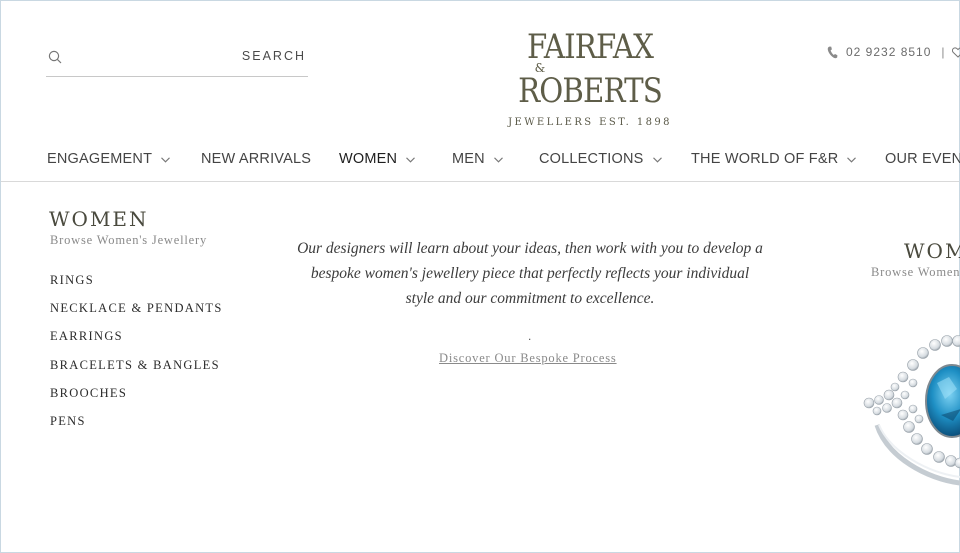 This screenshot has width=960, height=553. What do you see at coordinates (590, 91) in the screenshot?
I see `logo-line-roberts: ROBERTS` at bounding box center [590, 91].